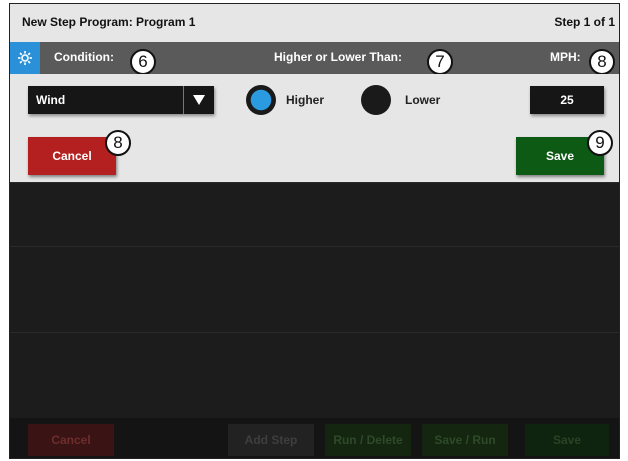 The image size is (628, 461). What do you see at coordinates (71, 440) in the screenshot?
I see `footer-cancel-button: Cancel` at bounding box center [71, 440].